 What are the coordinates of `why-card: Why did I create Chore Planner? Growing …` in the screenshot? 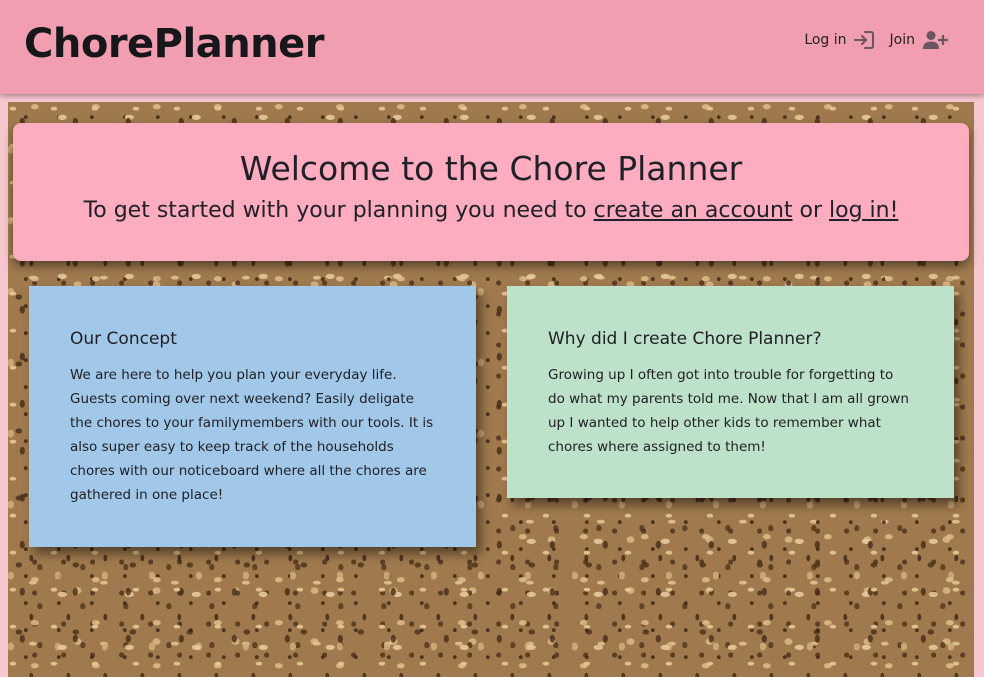 It's located at (730, 392).